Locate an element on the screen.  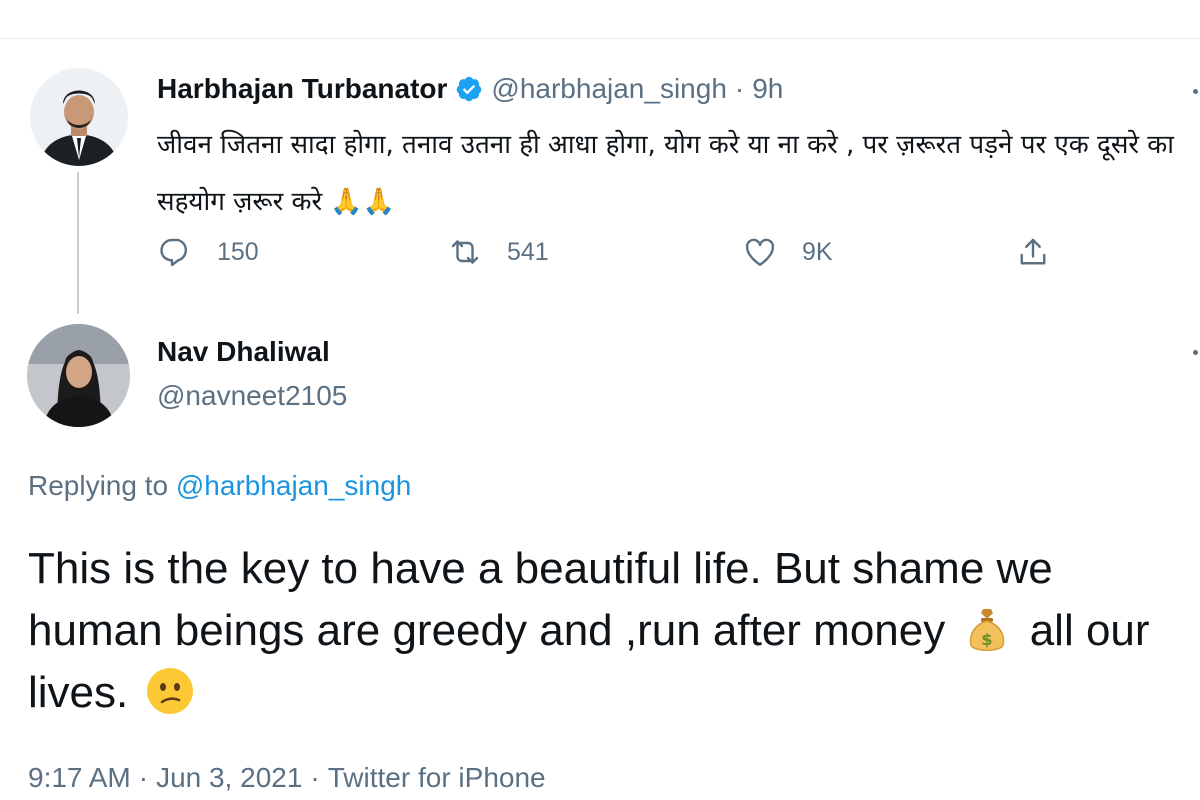
reply-icon is located at coordinates (175, 252).